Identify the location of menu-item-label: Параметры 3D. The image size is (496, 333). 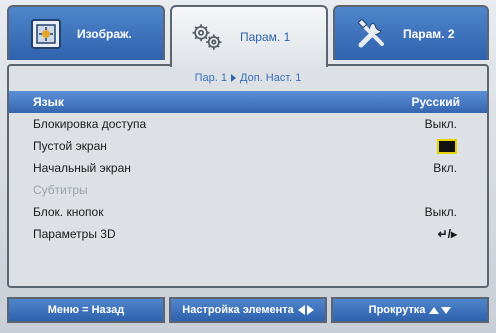
(74, 234).